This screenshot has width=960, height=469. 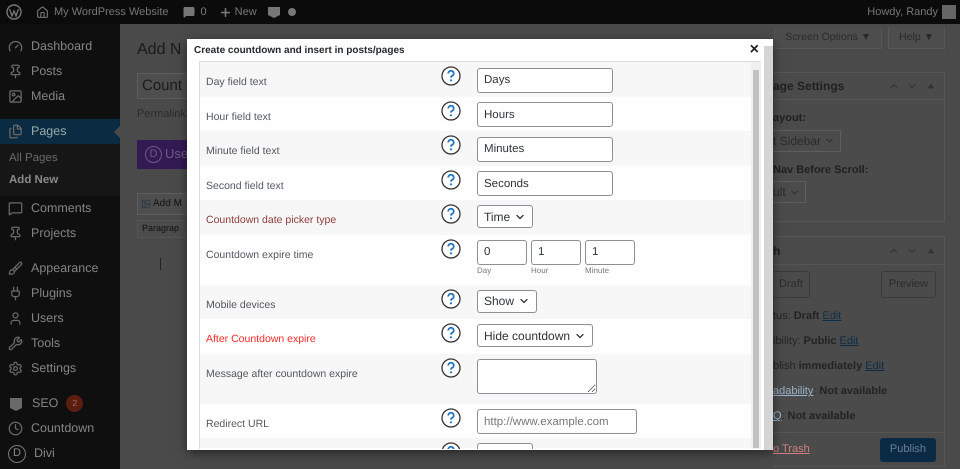 I want to click on pages-icon, so click(x=15, y=131).